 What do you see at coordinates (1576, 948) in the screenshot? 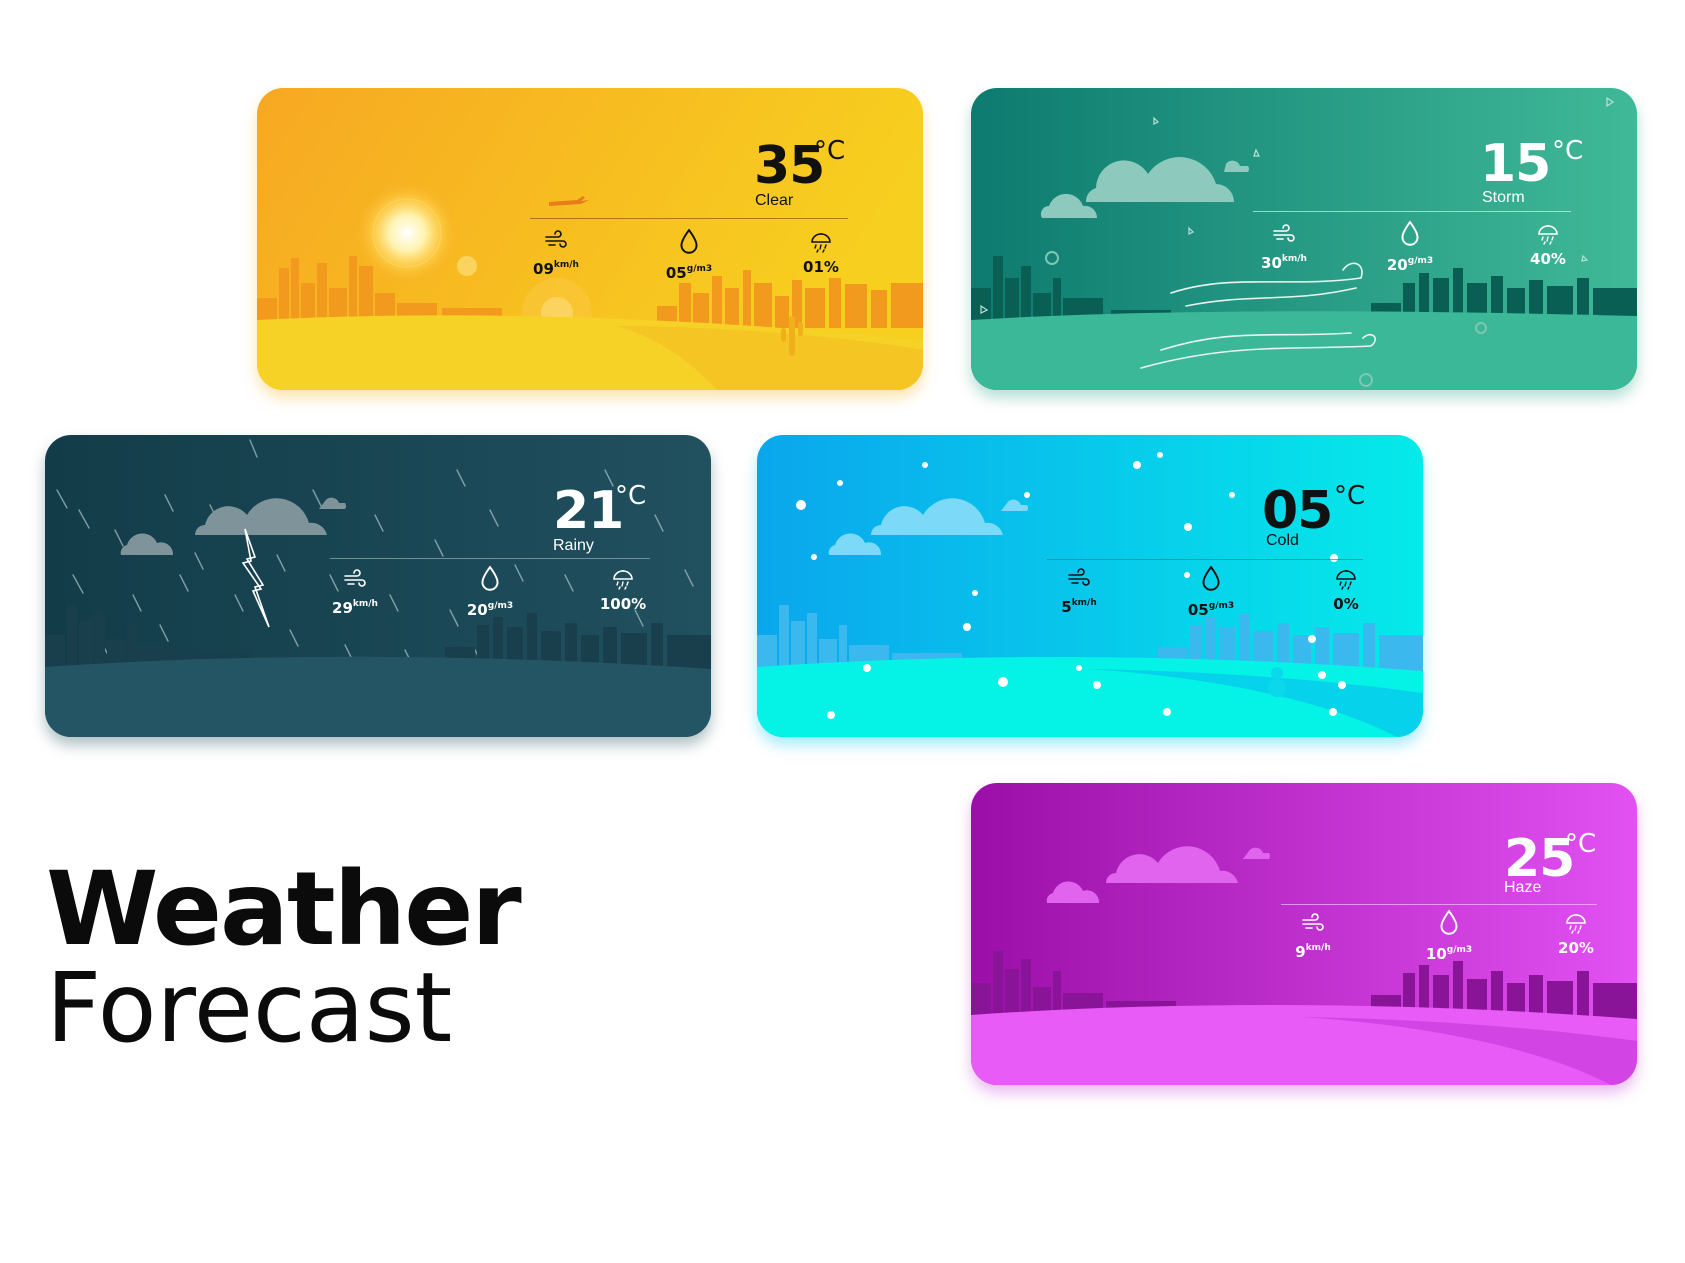
I see `rain-chance-value: 20%` at bounding box center [1576, 948].